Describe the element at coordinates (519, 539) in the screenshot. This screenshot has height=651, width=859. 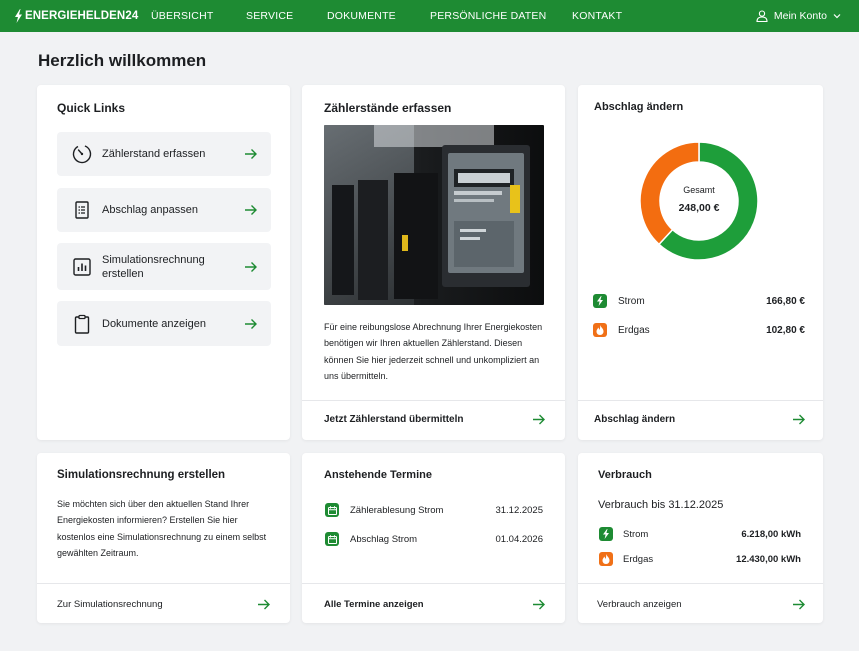
I see `appointment-date: 01.04.2026` at that location.